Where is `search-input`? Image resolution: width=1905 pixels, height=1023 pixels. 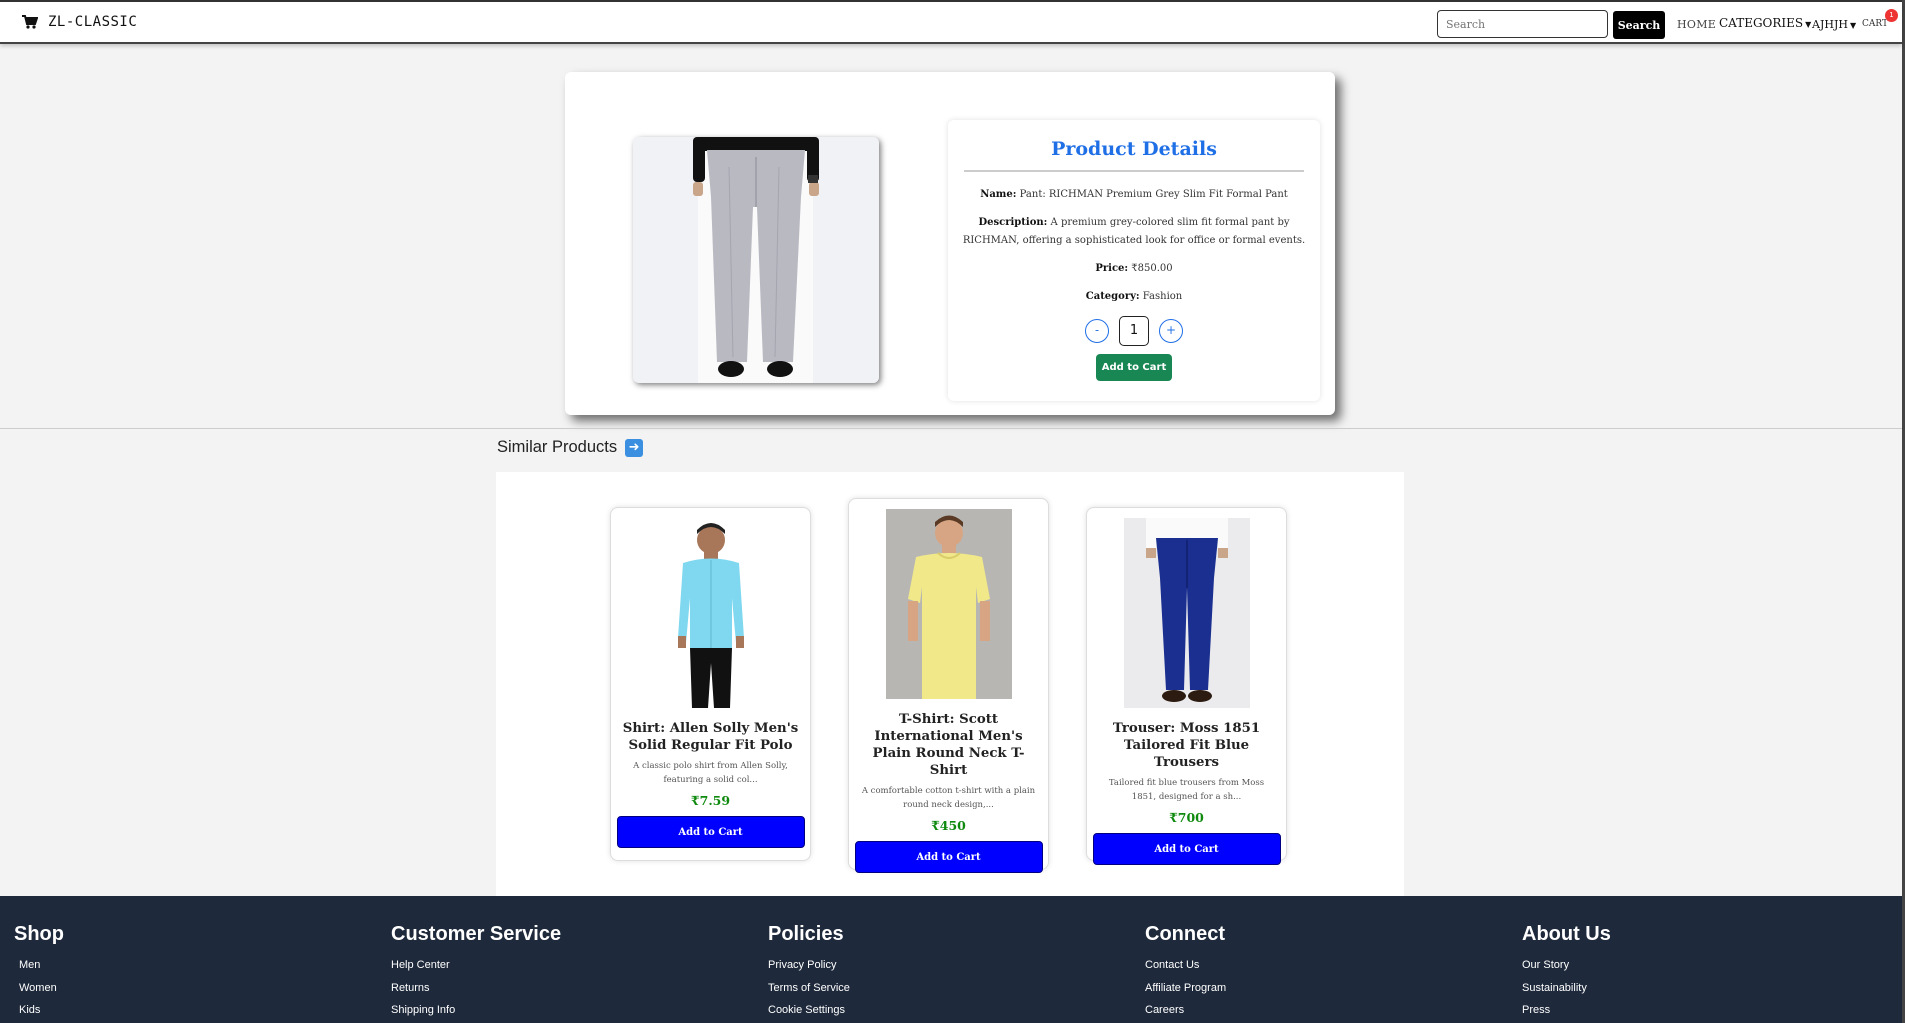 search-input is located at coordinates (1522, 24).